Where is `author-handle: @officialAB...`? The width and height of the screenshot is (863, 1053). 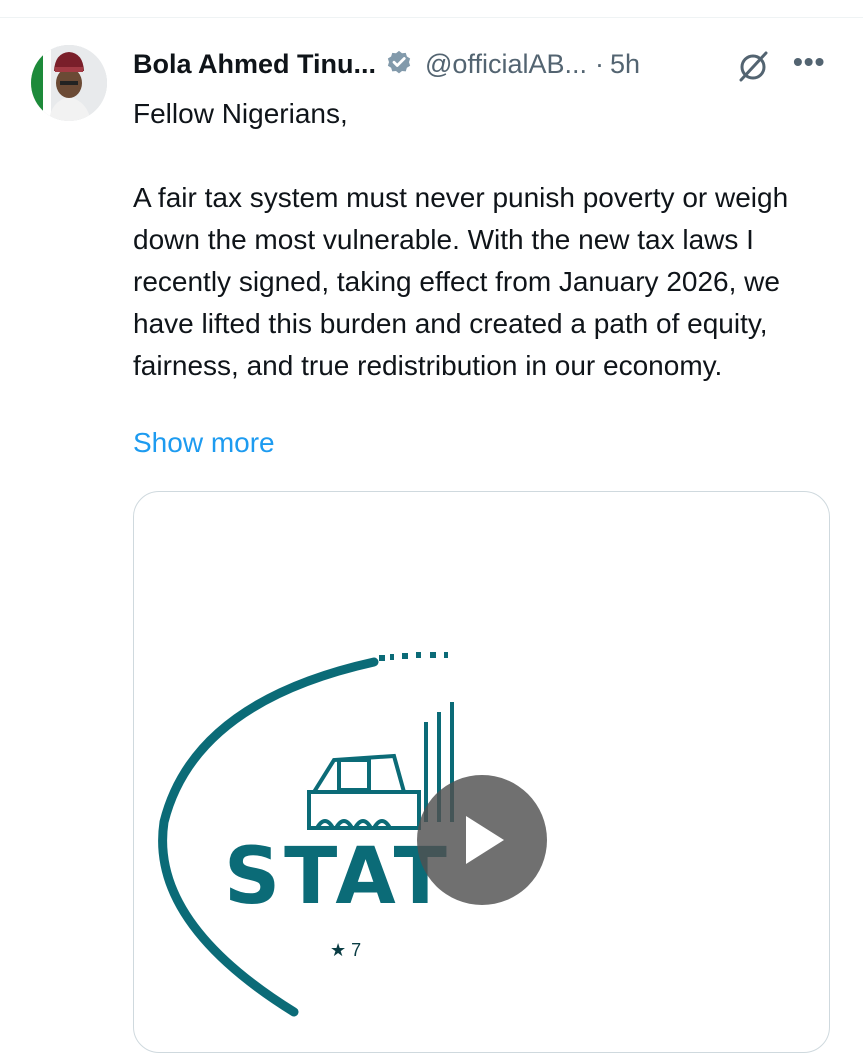 author-handle: @officialAB... is located at coordinates (506, 64).